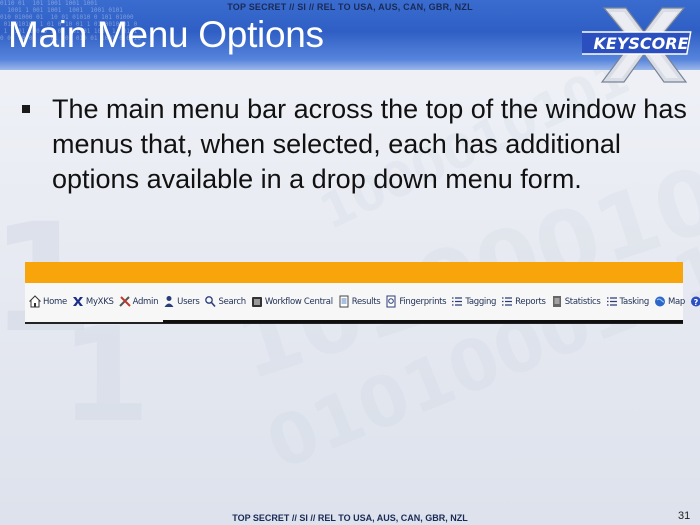  I want to click on menu-item-myxks: MyXKS, so click(93, 301).